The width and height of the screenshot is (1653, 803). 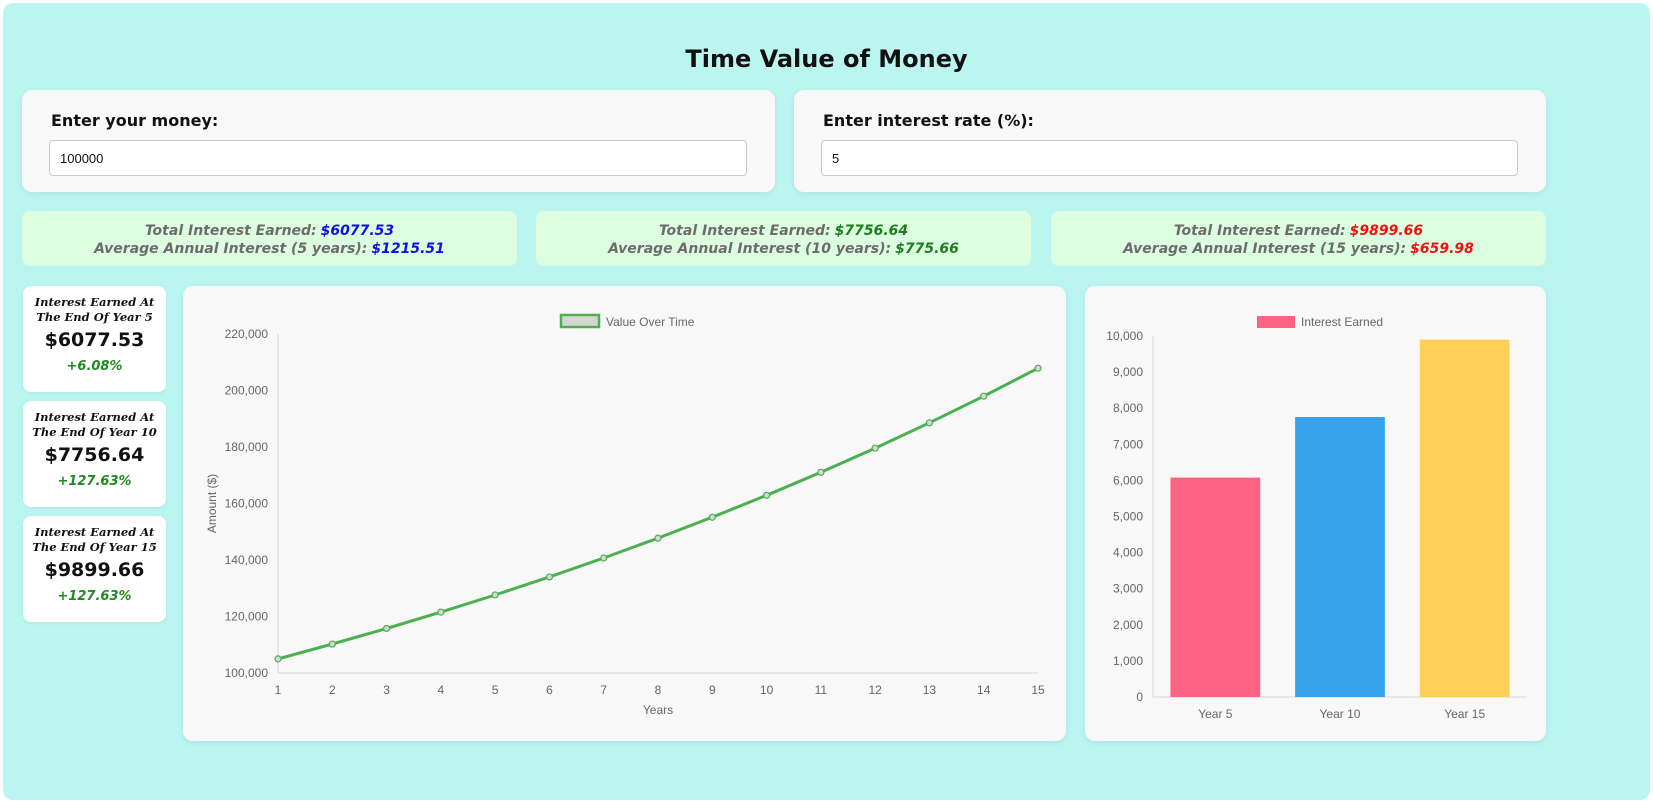 What do you see at coordinates (332, 690) in the screenshot?
I see `x-tick-label: 2` at bounding box center [332, 690].